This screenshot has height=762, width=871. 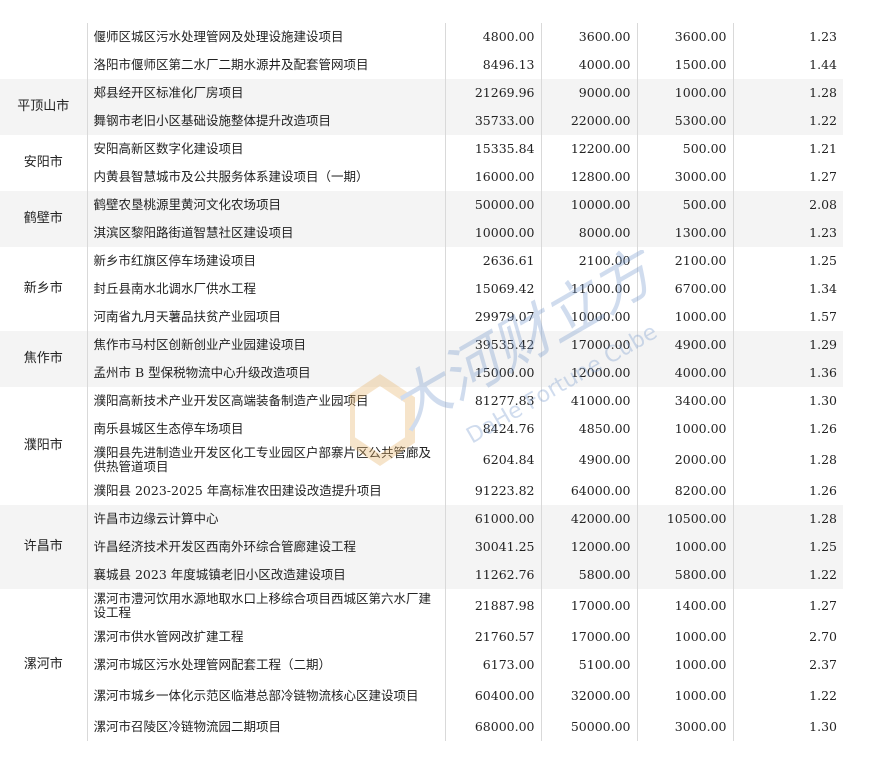 I want to click on project-name-cell: 内黄县智慧城市及公共服务体系建设项目（一期）, so click(x=265, y=177).